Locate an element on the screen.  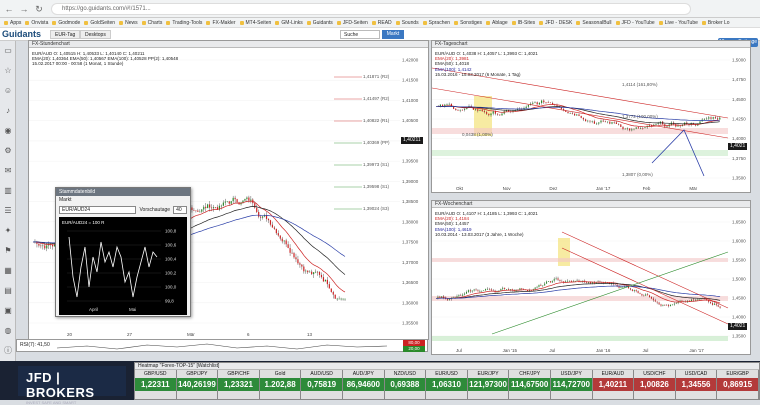
market-button: Markt is located at coordinates (393, 34).